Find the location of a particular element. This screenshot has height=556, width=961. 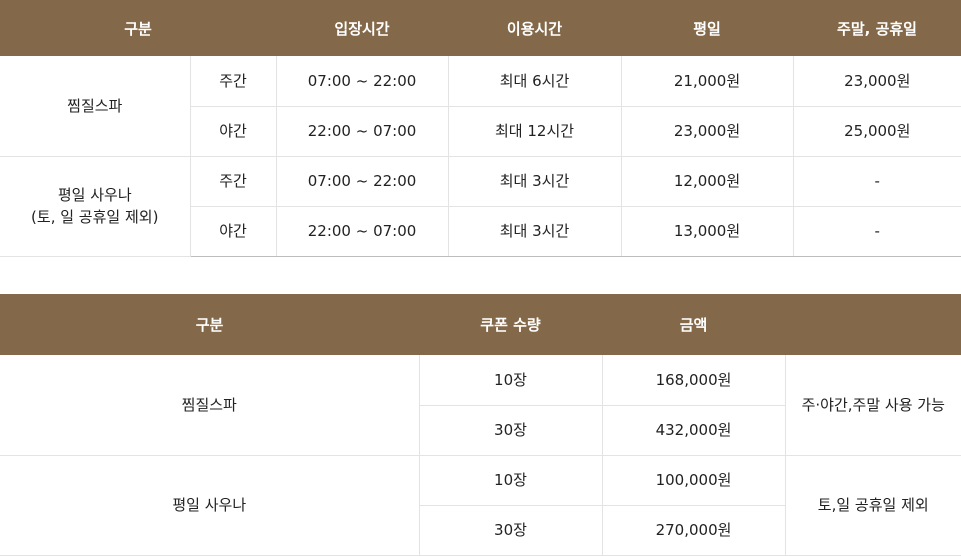

table-header-row: 구분 쿠폰 수량 금액 is located at coordinates (480, 324).